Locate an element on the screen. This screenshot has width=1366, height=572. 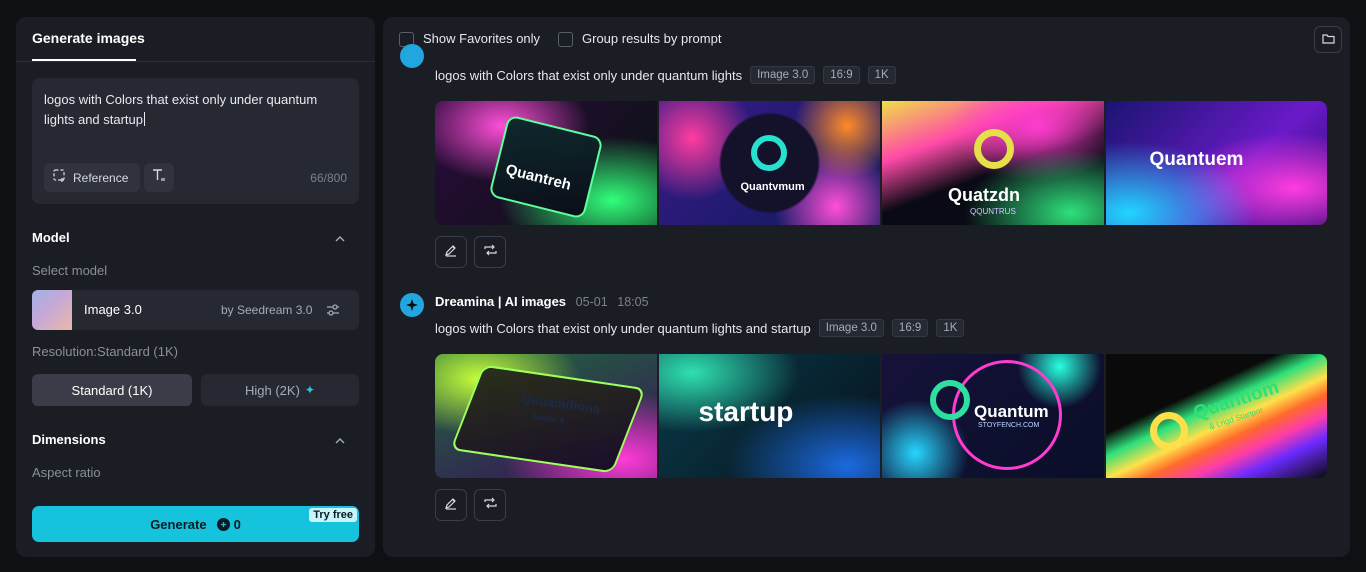
resolution-label: Resolution:Standard (1K) is located at coordinates (105, 351).